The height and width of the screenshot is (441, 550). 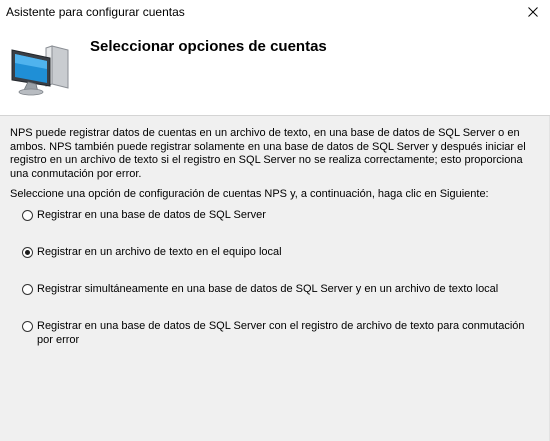 I want to click on radio-button-selected, so click(x=27, y=252).